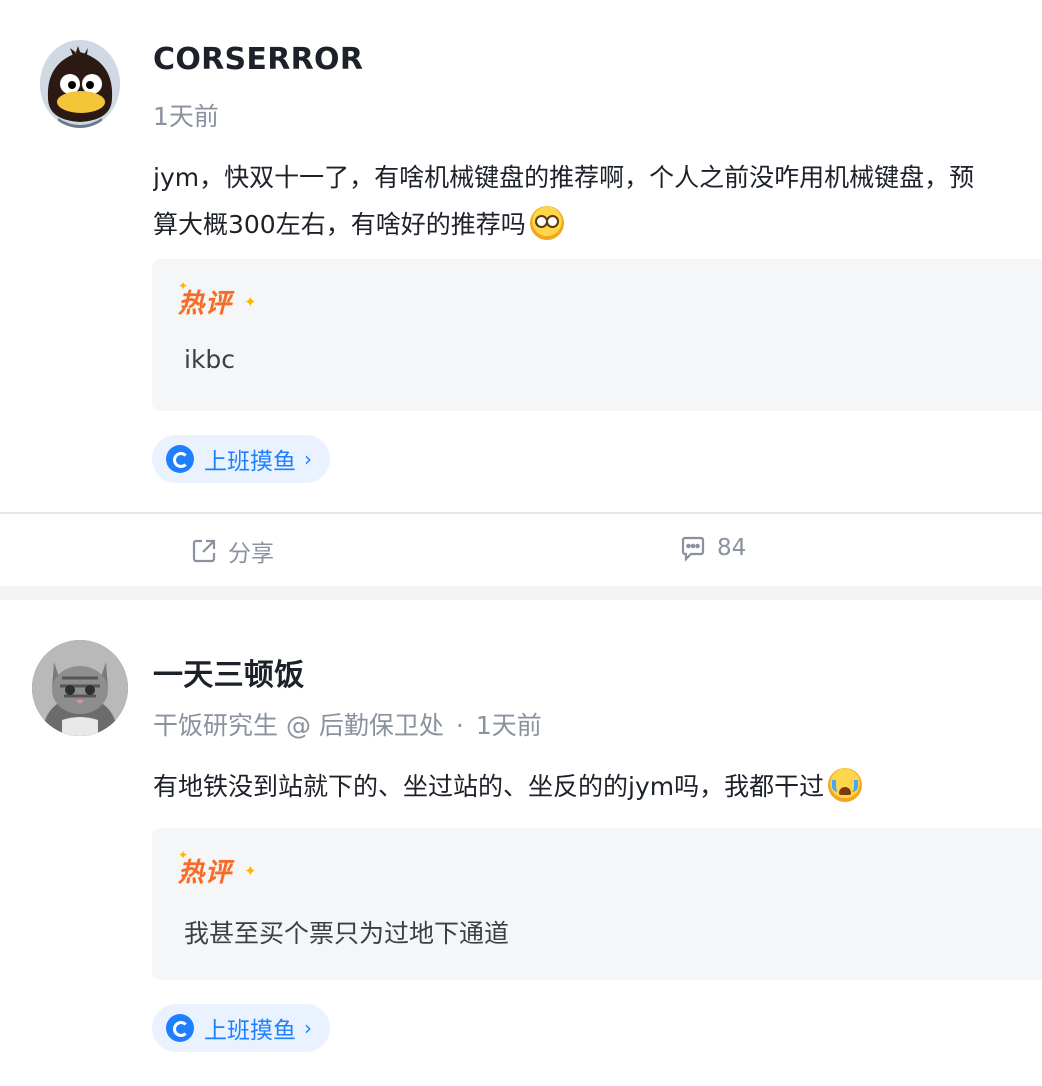 This screenshot has width=1042, height=1086. I want to click on drooling-face-emoji-icon, so click(546, 223).